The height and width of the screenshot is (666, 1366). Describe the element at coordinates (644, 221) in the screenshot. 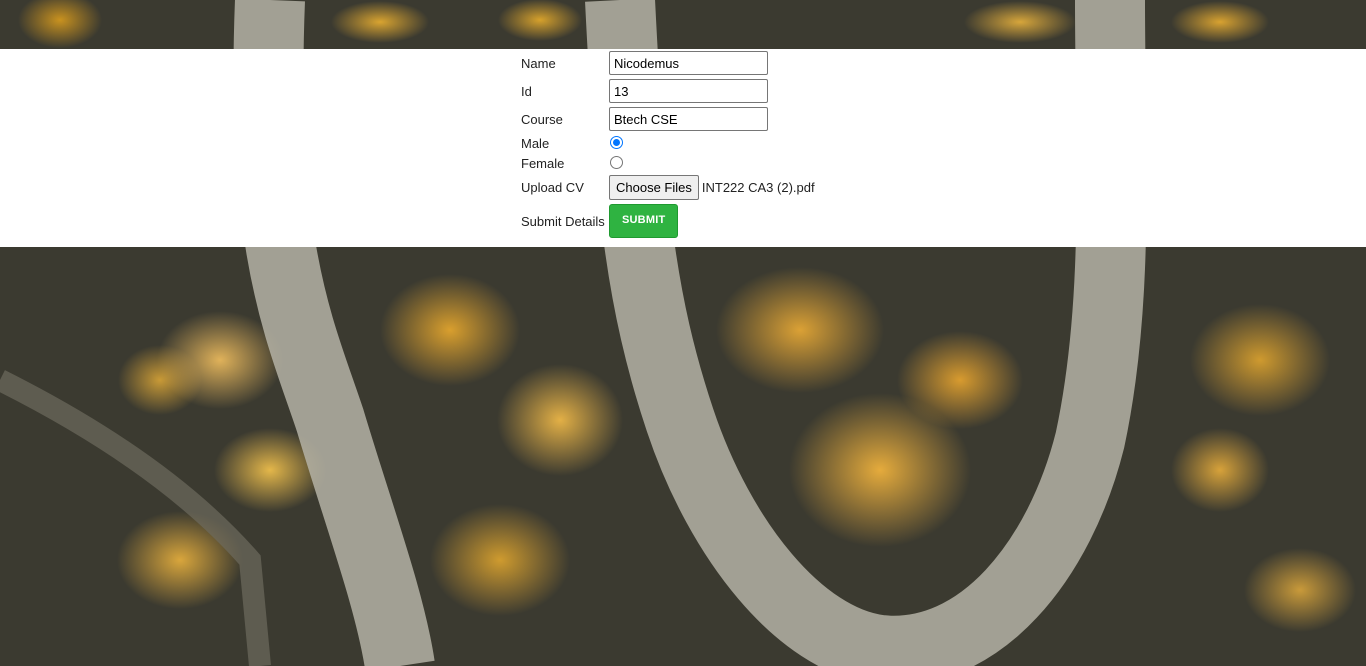

I see `submit-button: SUBMIT` at that location.